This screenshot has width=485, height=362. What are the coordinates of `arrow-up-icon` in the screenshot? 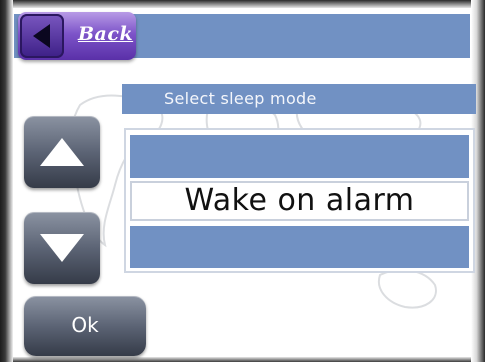 It's located at (62, 152).